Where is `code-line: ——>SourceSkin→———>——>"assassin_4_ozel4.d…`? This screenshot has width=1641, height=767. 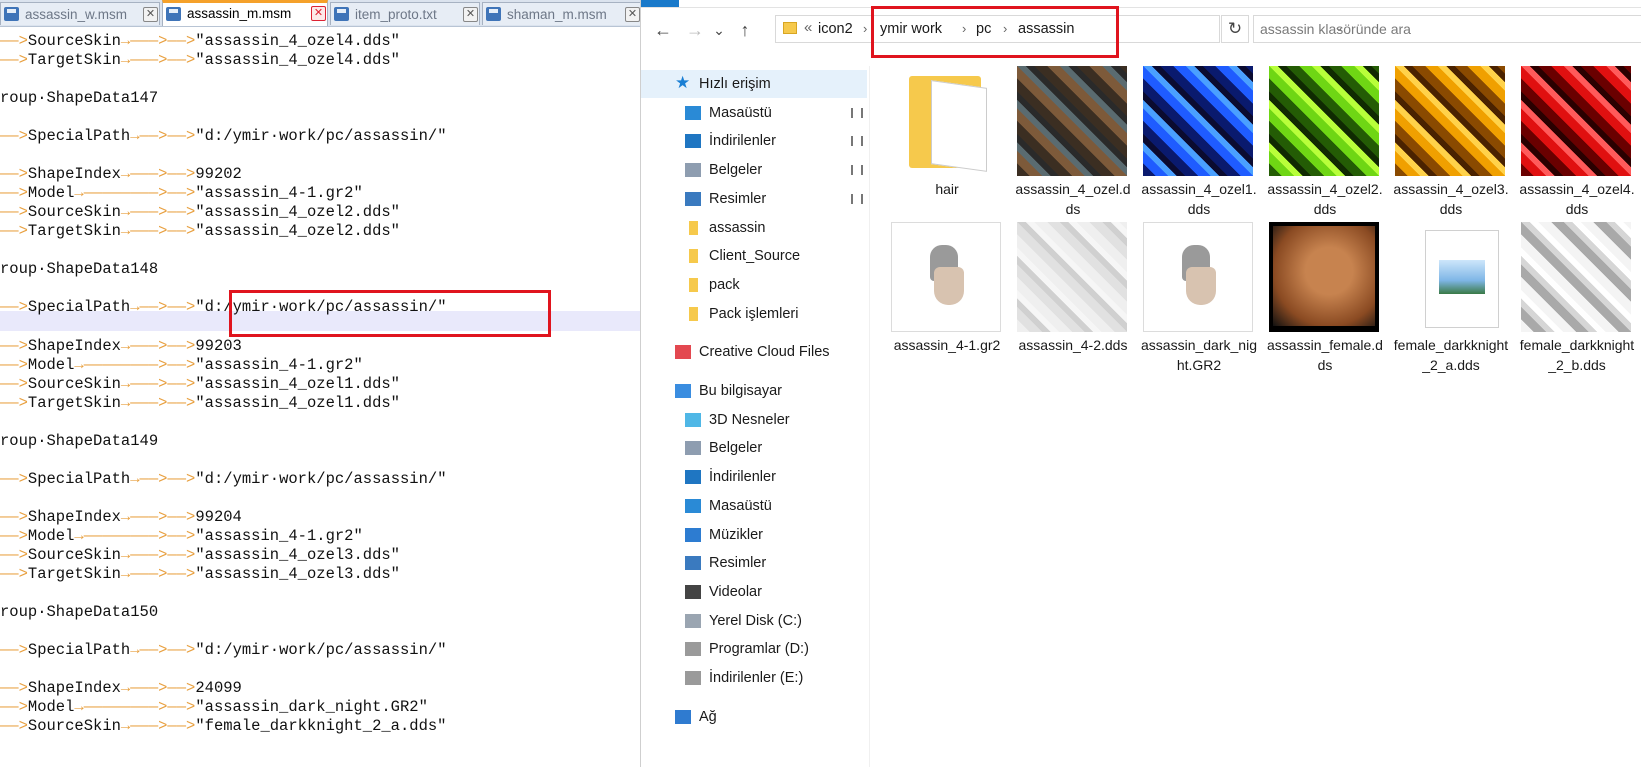
code-line: ——>SourceSkin→———>——>"assassin_4_ozel4.d… is located at coordinates (200, 41).